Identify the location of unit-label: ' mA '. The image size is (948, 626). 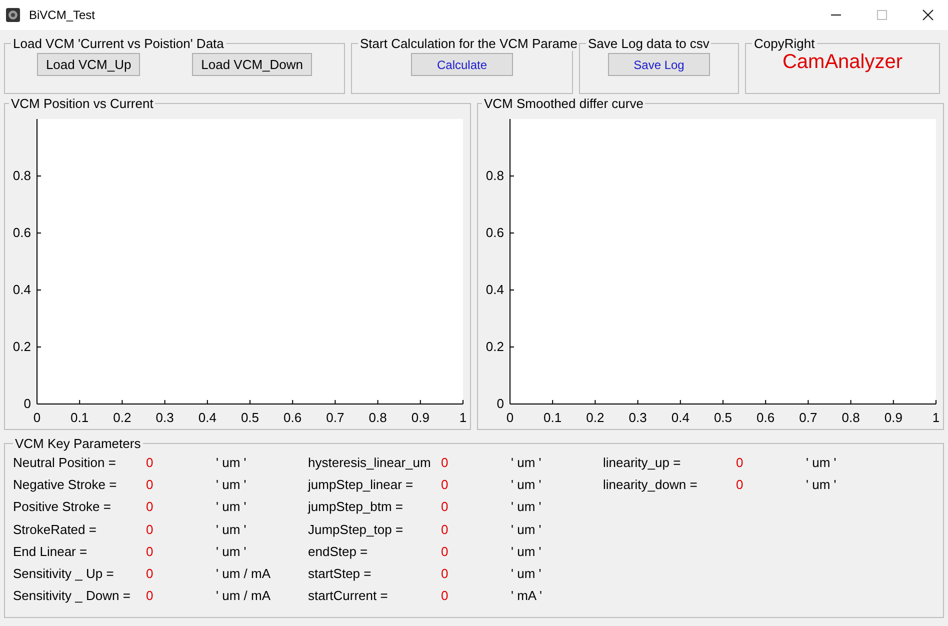
(527, 596).